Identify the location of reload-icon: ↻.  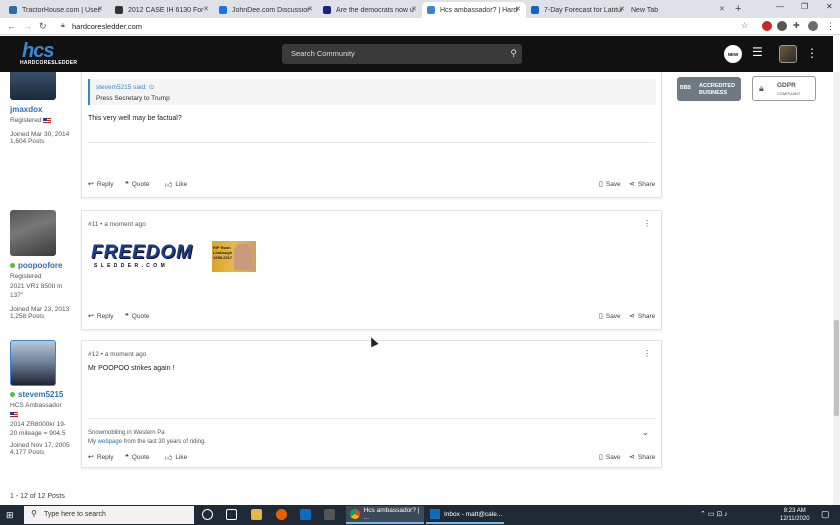
(43, 26).